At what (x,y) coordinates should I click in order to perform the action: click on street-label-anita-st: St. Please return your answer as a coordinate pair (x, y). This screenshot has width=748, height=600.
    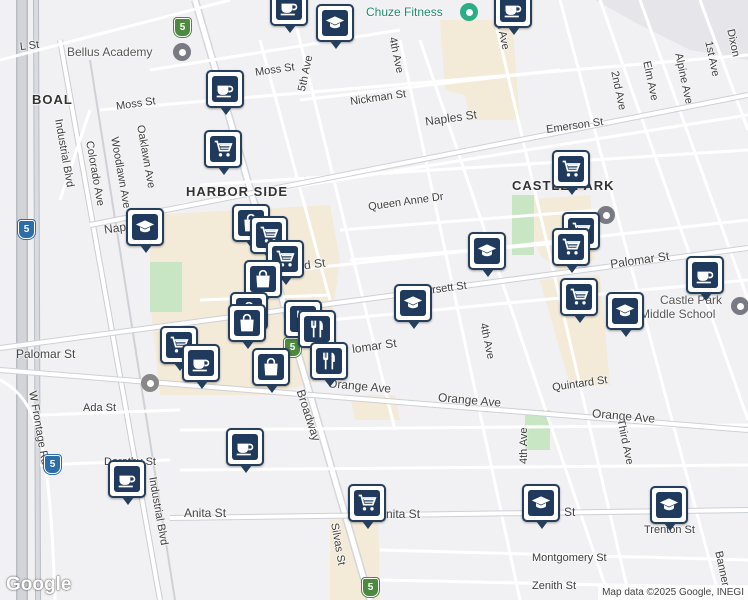
    Looking at the image, I should click on (570, 512).